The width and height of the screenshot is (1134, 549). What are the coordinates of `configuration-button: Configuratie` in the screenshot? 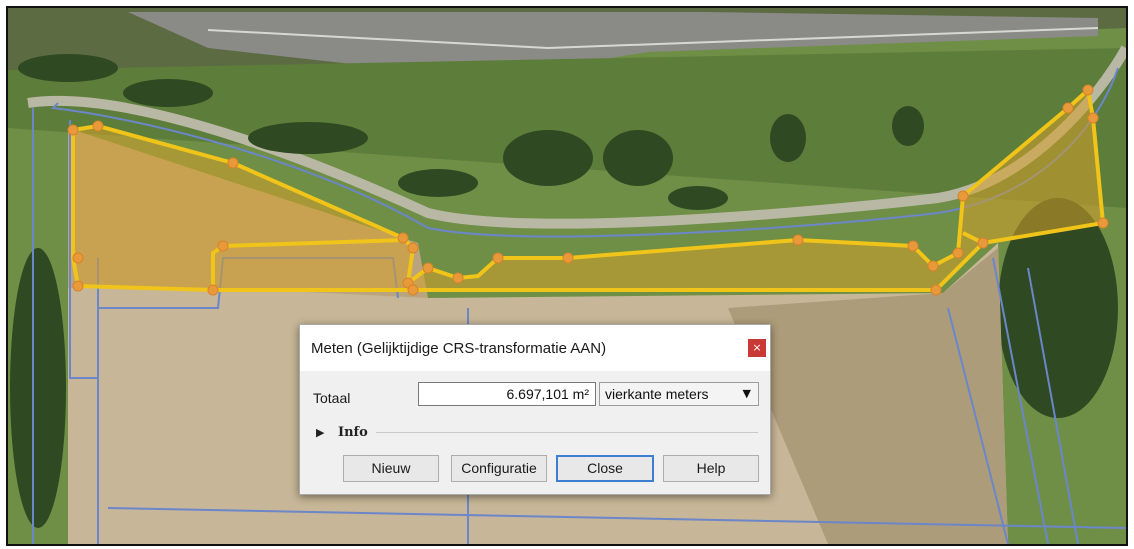 It's located at (499, 468).